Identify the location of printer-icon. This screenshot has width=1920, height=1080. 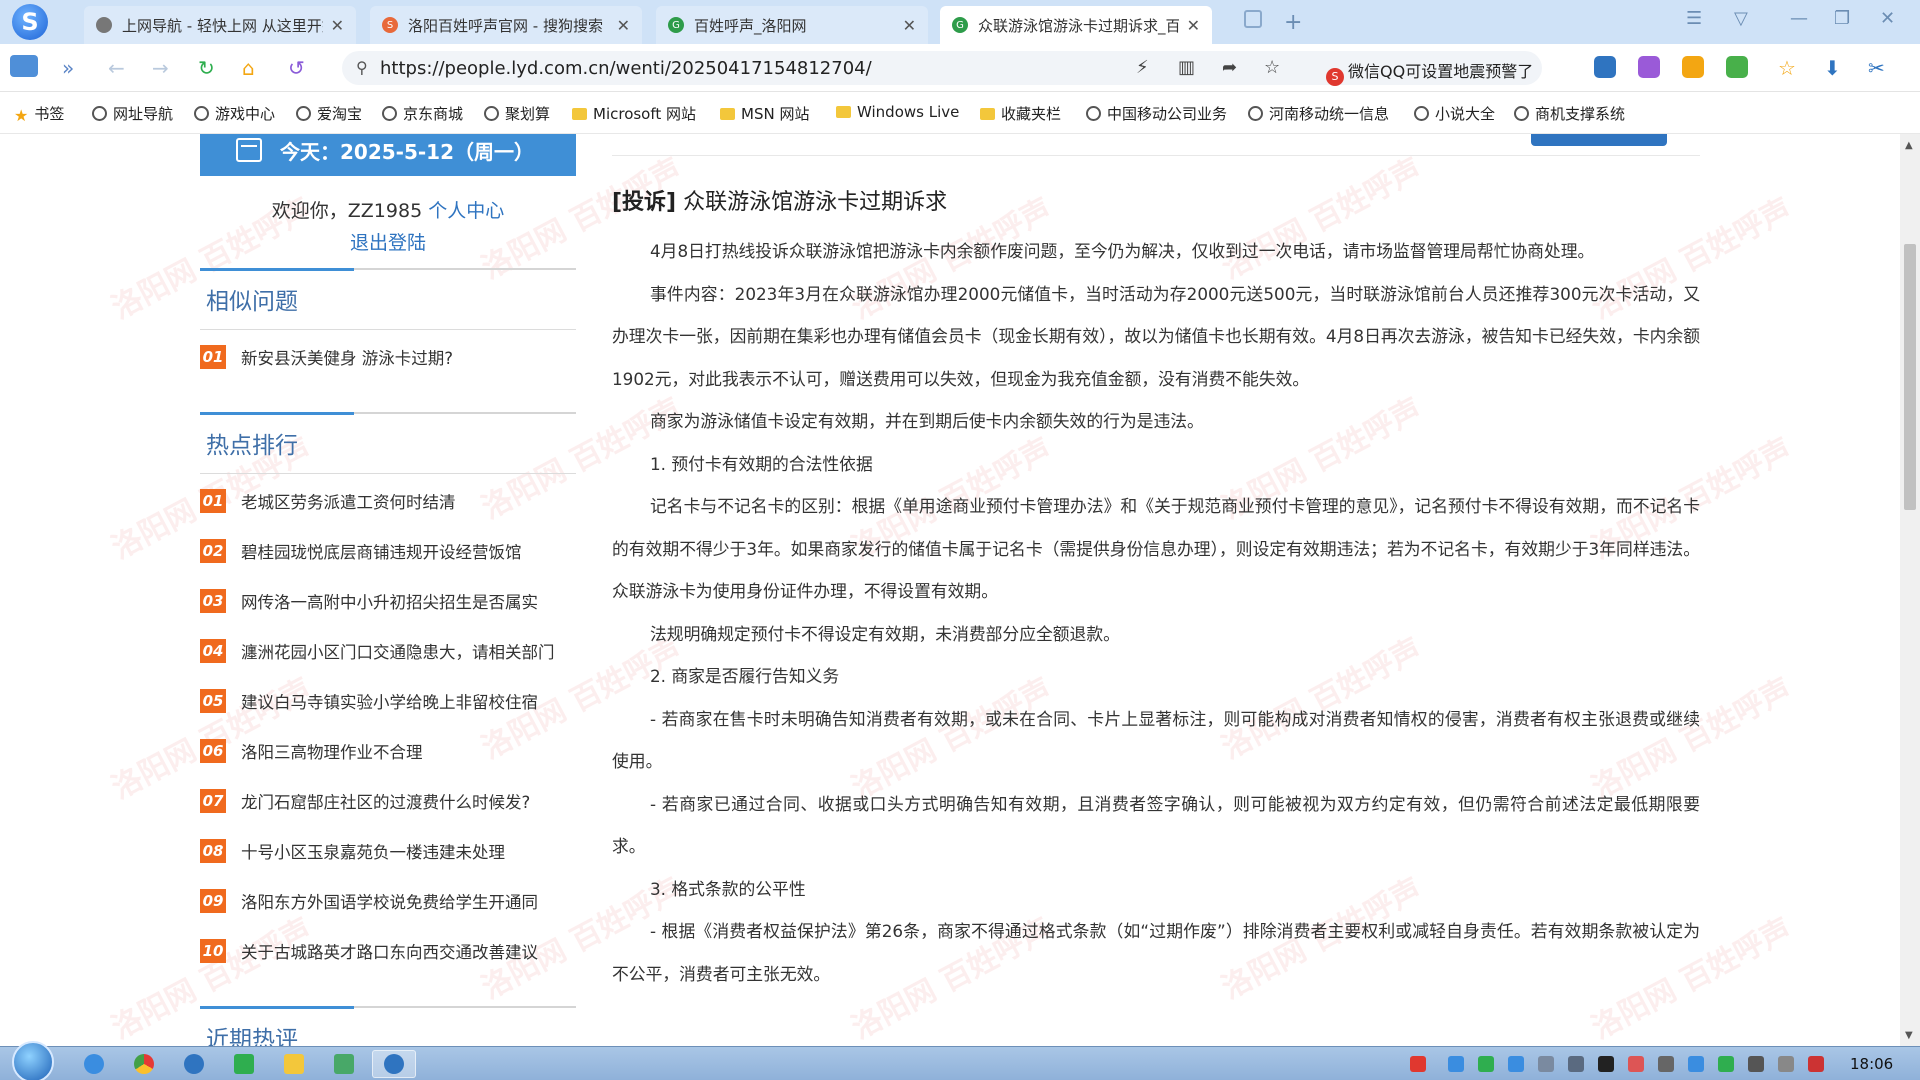
(1576, 1064).